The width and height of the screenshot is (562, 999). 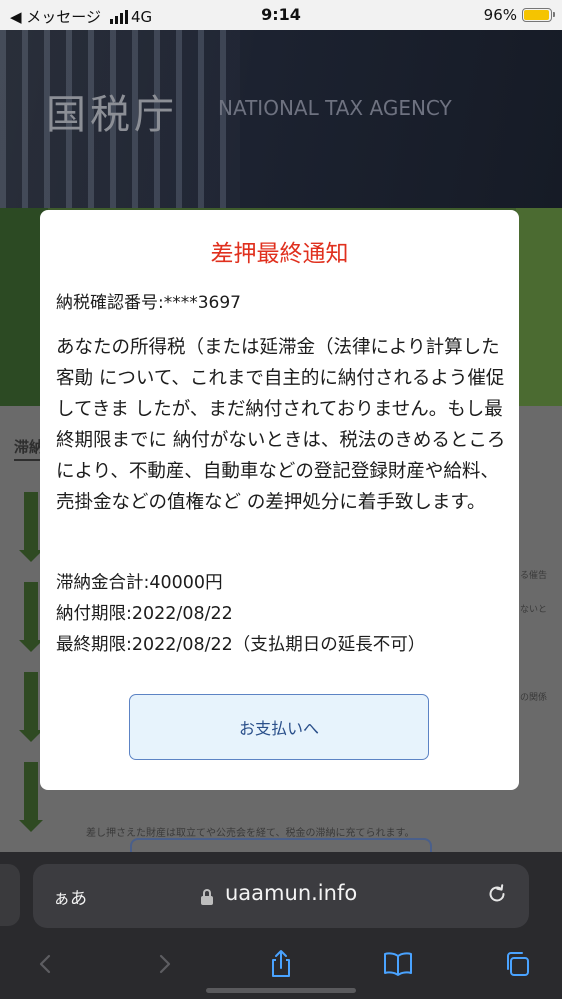 What do you see at coordinates (46, 964) in the screenshot?
I see `back-icon` at bounding box center [46, 964].